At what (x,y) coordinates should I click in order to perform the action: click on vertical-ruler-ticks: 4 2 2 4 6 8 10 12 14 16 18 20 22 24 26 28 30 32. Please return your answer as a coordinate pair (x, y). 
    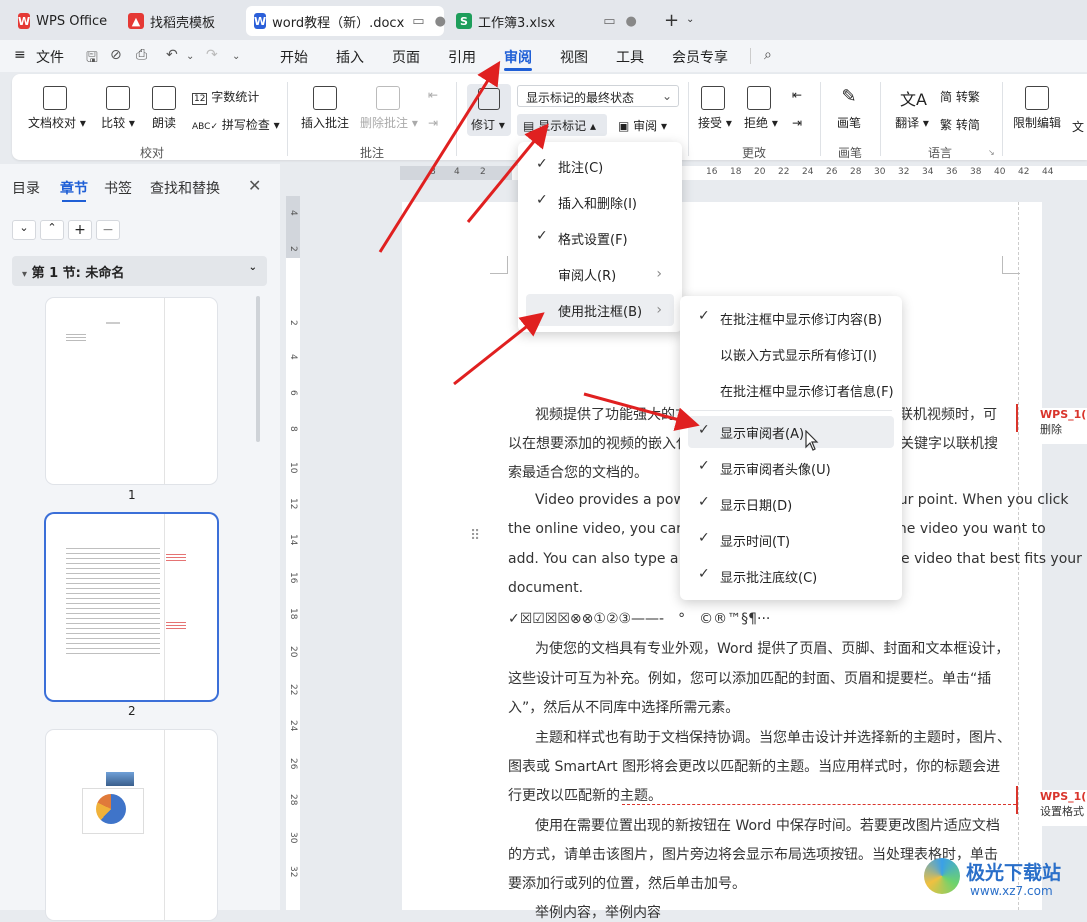
    Looking at the image, I should click on (293, 553).